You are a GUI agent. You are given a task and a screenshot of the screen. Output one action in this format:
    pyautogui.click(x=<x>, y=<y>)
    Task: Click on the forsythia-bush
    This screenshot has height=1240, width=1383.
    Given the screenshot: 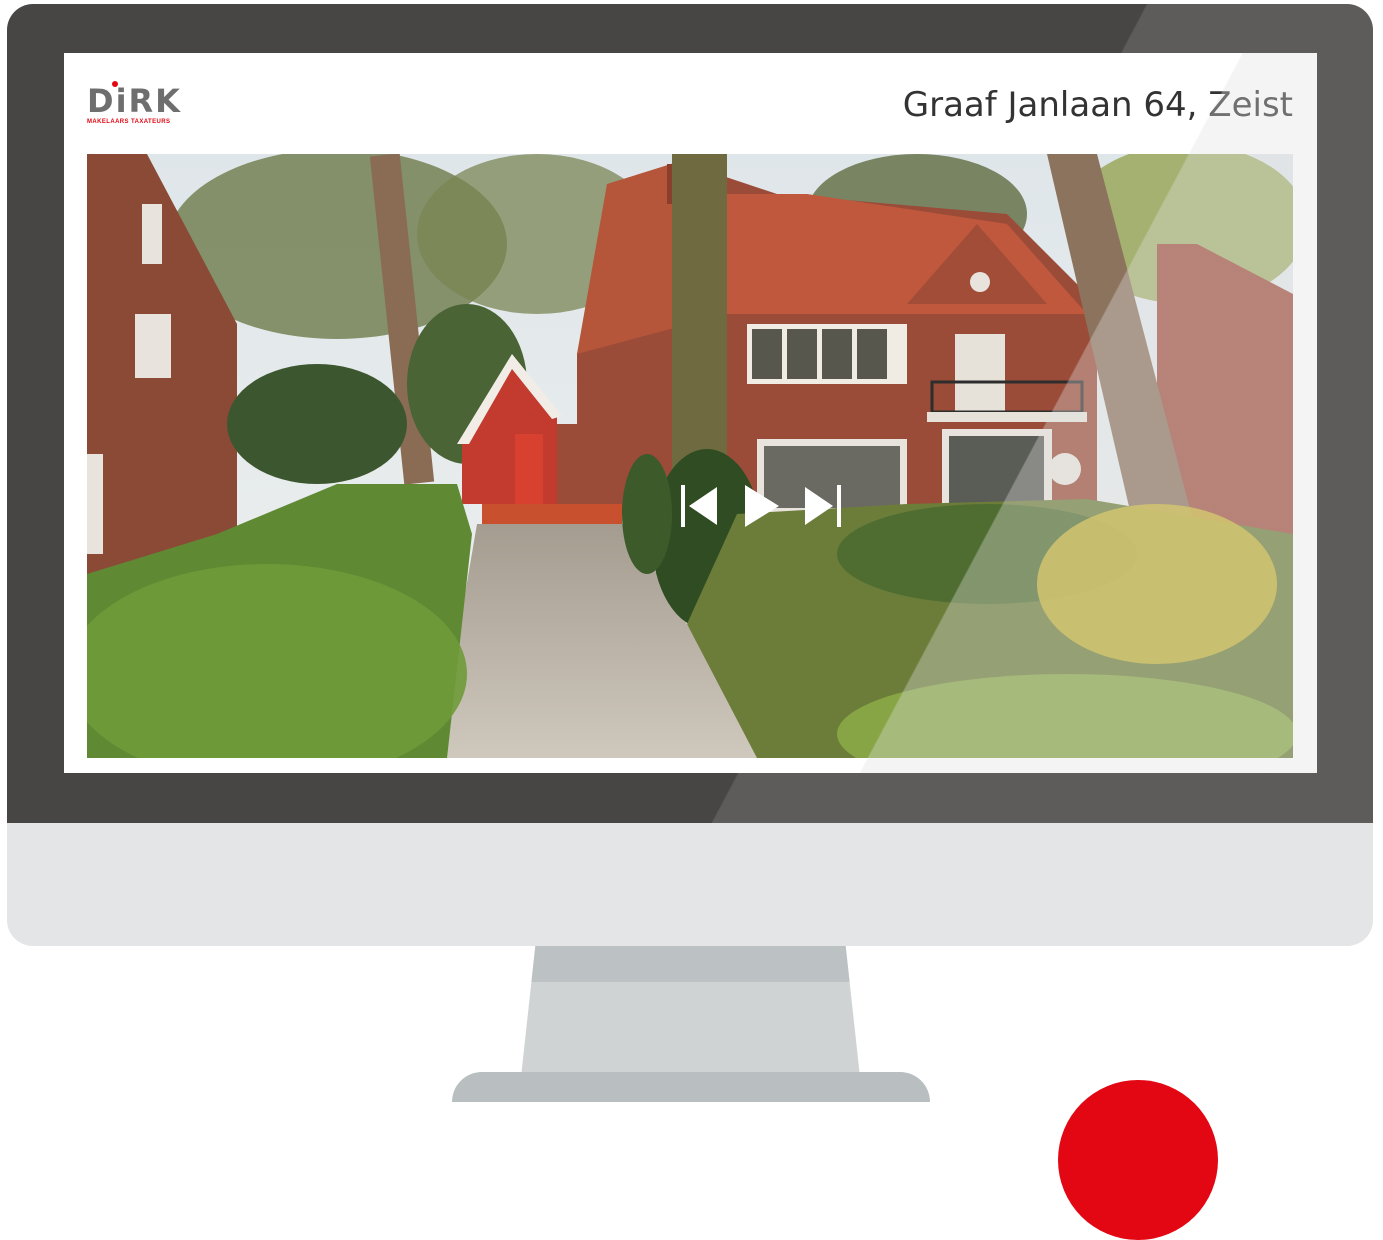 What is the action you would take?
    pyautogui.click(x=1157, y=584)
    